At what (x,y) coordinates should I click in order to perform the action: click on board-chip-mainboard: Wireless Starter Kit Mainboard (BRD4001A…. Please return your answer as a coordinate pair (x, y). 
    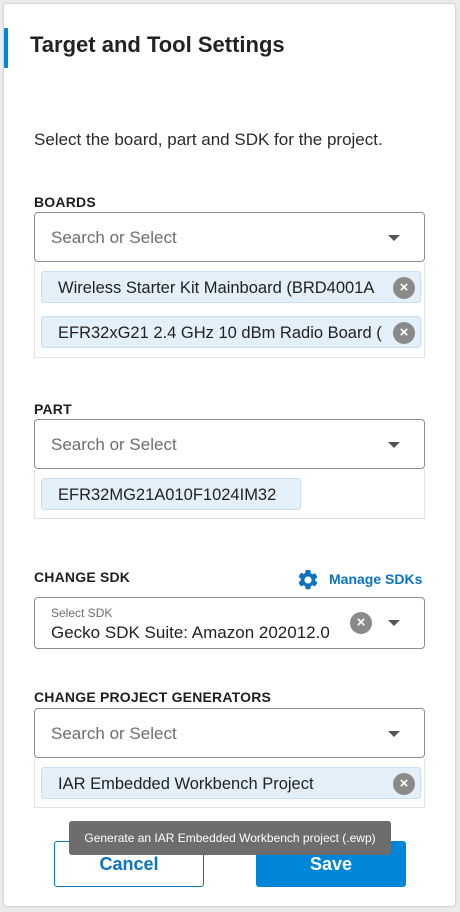
    Looking at the image, I should click on (231, 287).